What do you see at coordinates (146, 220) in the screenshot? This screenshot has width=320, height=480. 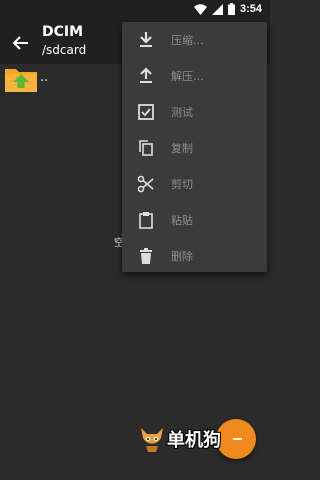 I see `clipboard-icon` at bounding box center [146, 220].